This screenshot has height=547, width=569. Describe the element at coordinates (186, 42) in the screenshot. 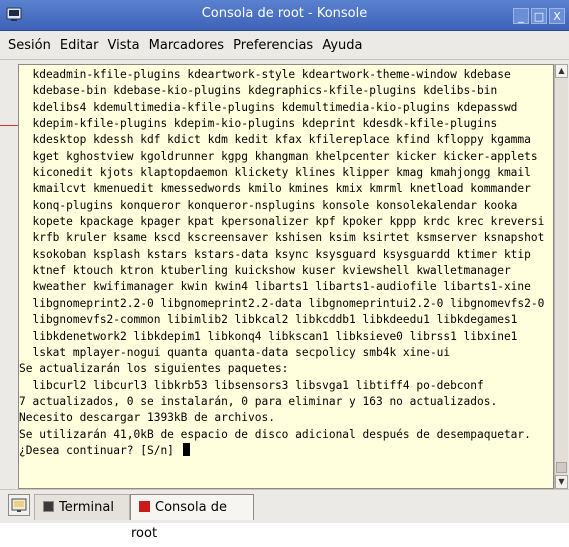

I see `menu-marcadores: Marcadores` at that location.